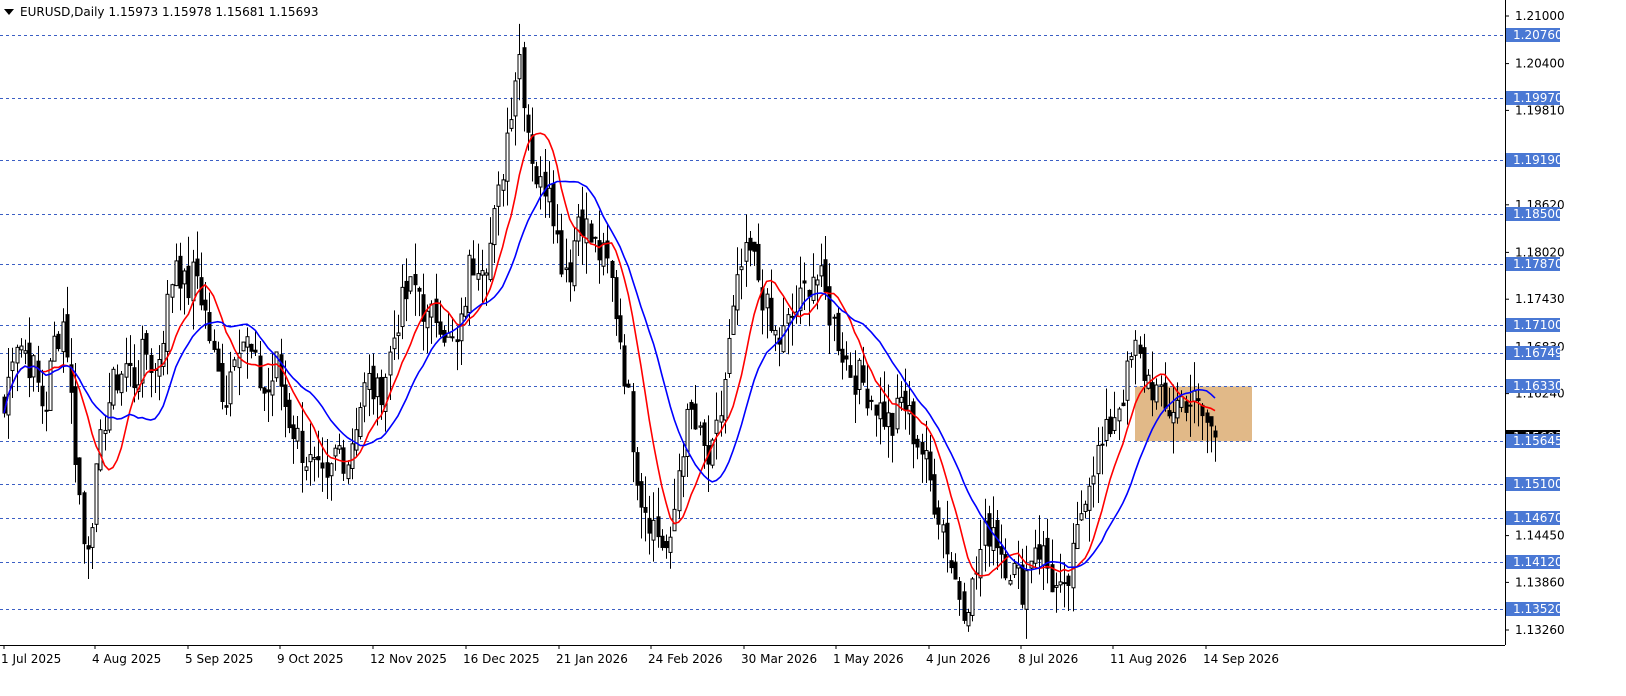 This screenshot has width=1626, height=696. What do you see at coordinates (1538, 160) in the screenshot?
I see `level-label-text: 1.19190` at bounding box center [1538, 160].